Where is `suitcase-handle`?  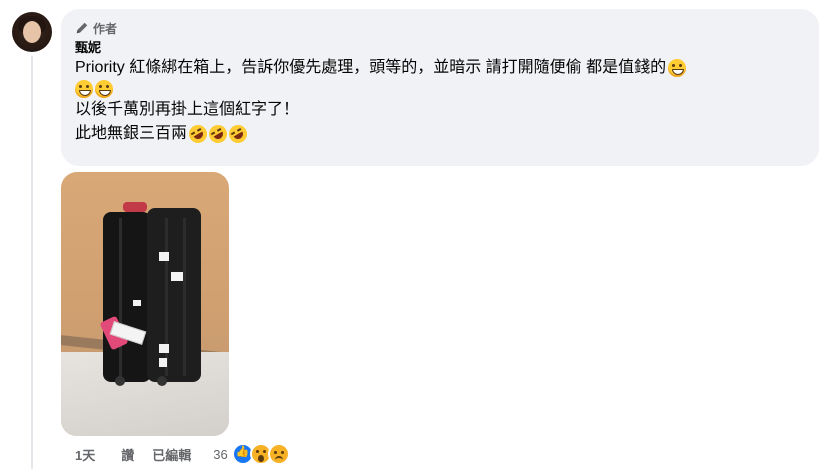
suitcase-handle is located at coordinates (135, 207).